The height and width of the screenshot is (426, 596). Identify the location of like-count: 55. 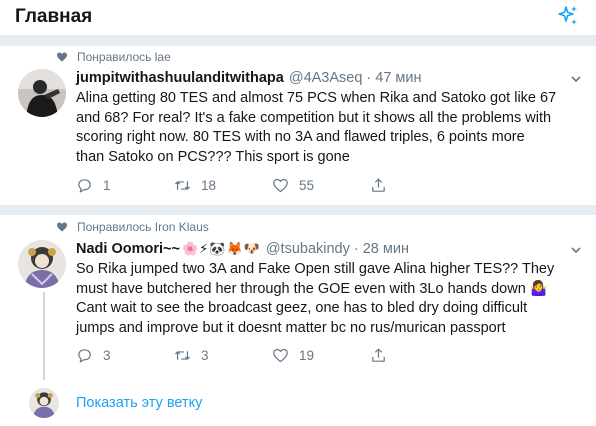
(307, 185).